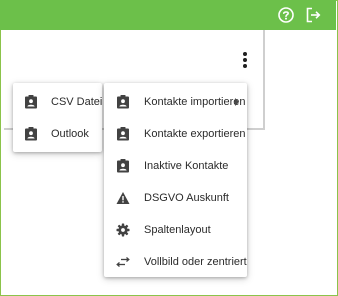  What do you see at coordinates (313, 15) in the screenshot?
I see `logout-icon` at bounding box center [313, 15].